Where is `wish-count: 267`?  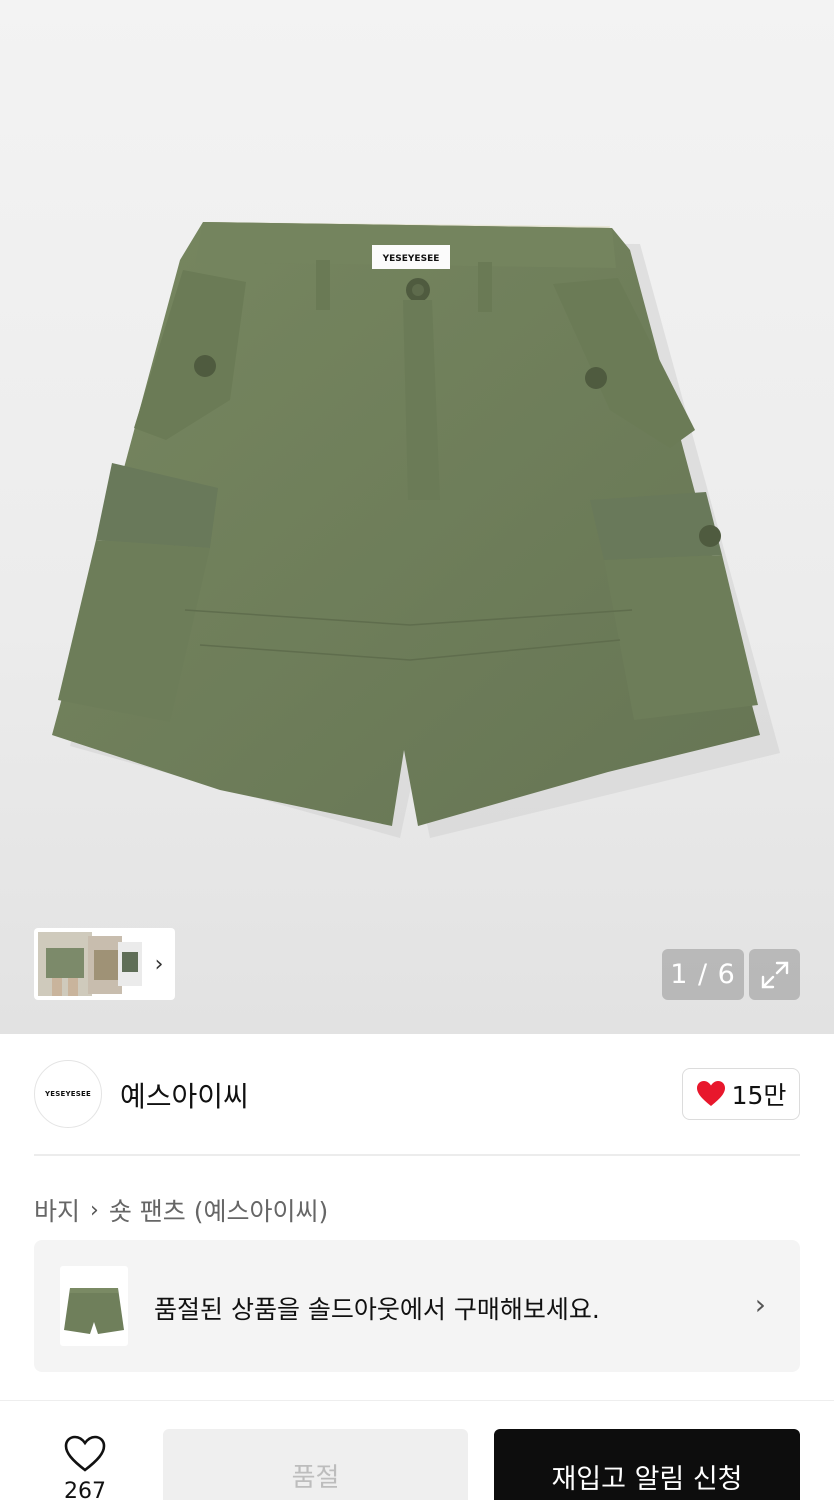
wish-count: 267 is located at coordinates (85, 1489).